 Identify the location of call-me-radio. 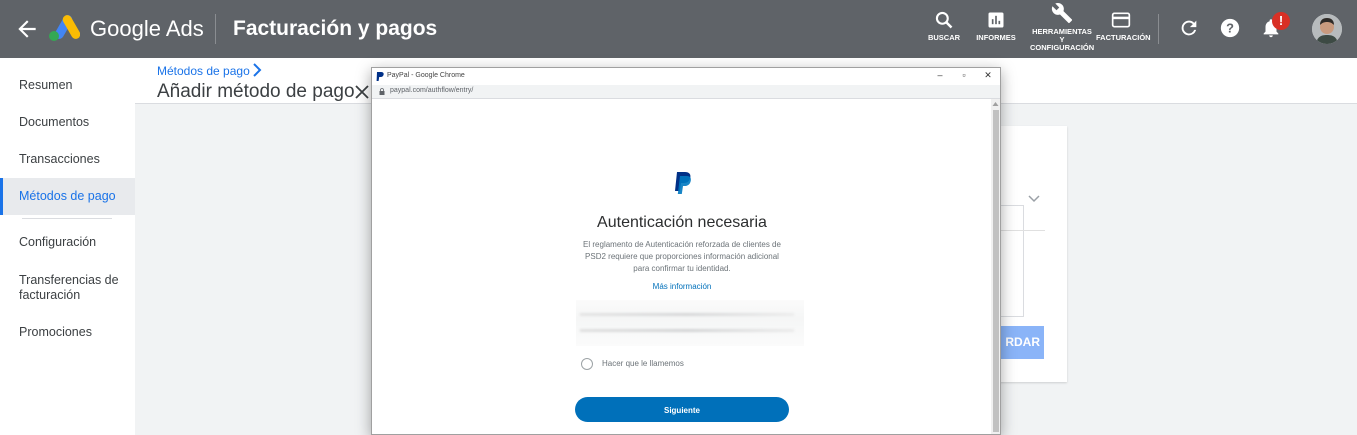
(587, 364).